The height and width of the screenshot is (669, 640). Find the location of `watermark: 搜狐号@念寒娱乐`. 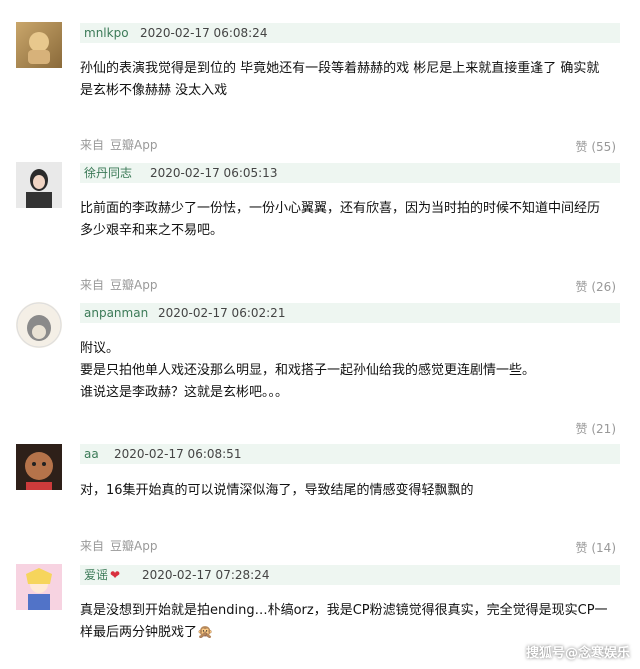

watermark: 搜狐号@念寒娱乐 is located at coordinates (577, 653).